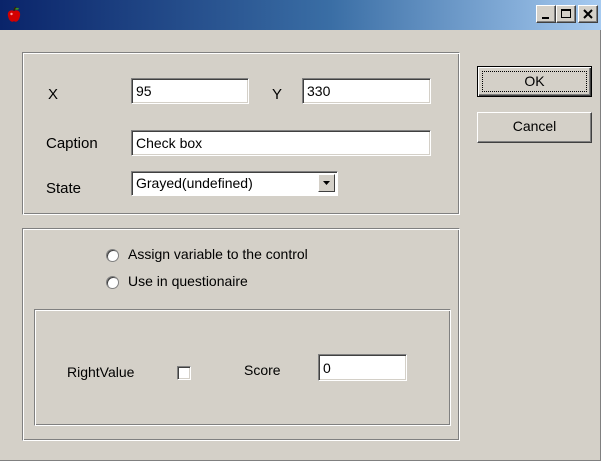  I want to click on caption-label: Caption, so click(72, 143).